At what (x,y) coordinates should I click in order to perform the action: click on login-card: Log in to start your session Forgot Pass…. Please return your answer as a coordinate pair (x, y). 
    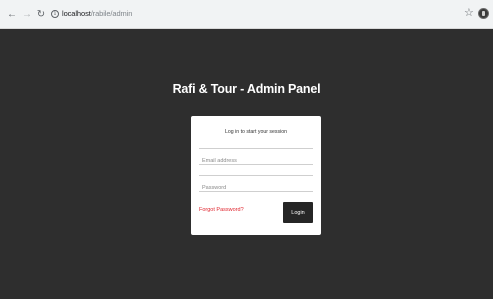
    Looking at the image, I should click on (256, 175).